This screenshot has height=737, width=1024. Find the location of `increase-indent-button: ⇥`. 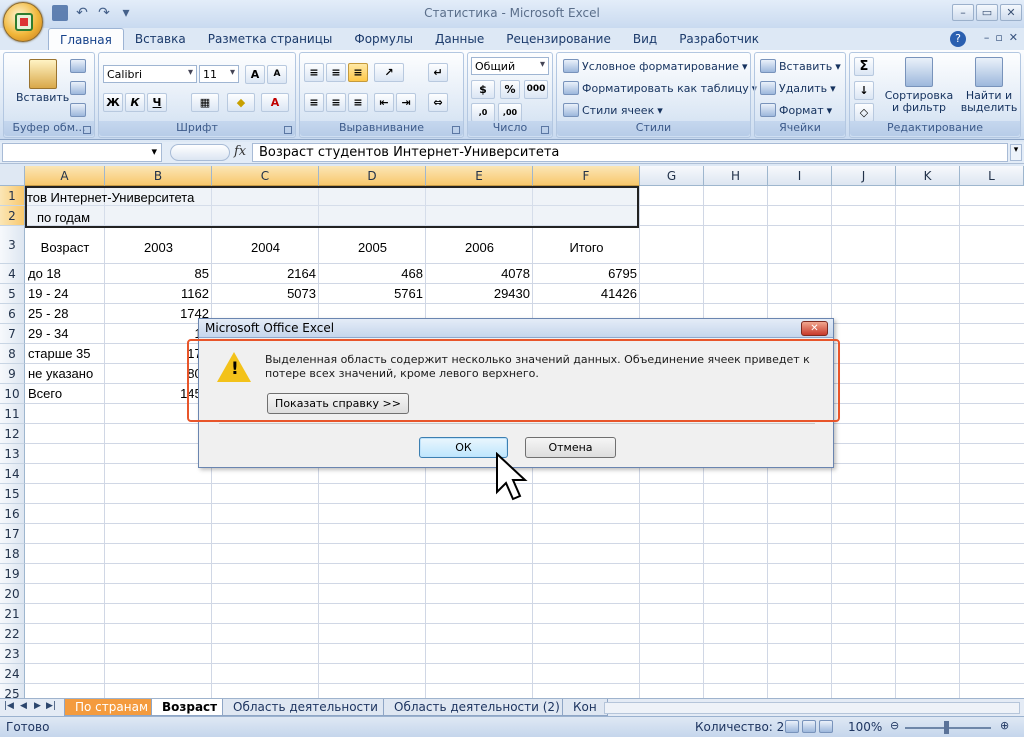

increase-indent-button: ⇥ is located at coordinates (406, 102).